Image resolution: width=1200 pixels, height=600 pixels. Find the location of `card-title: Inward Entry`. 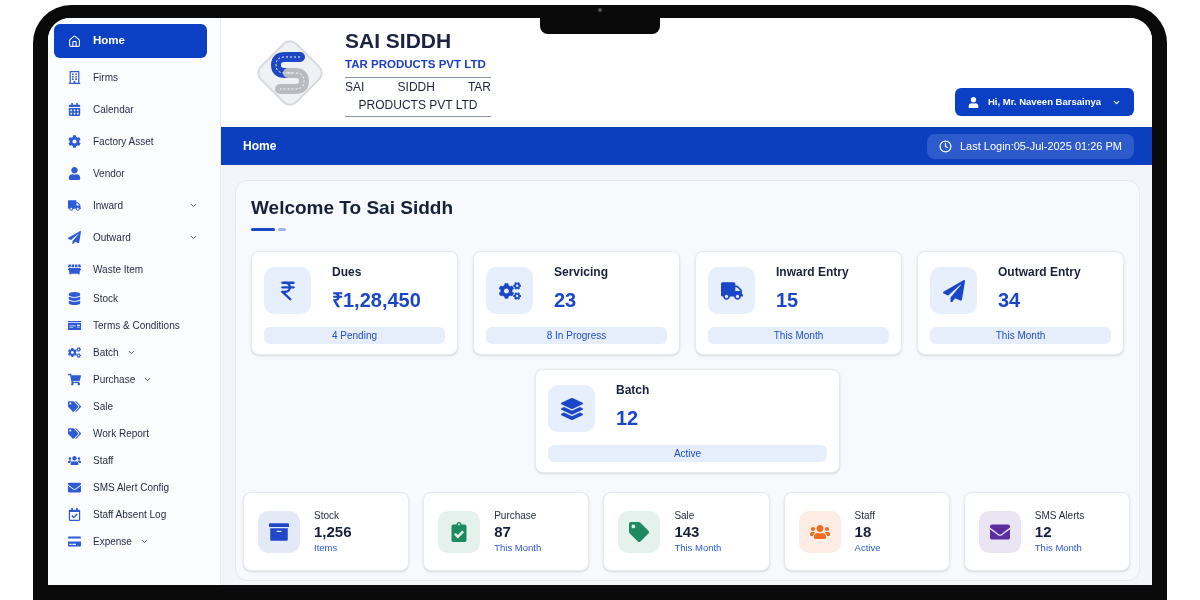

card-title: Inward Entry is located at coordinates (812, 272).